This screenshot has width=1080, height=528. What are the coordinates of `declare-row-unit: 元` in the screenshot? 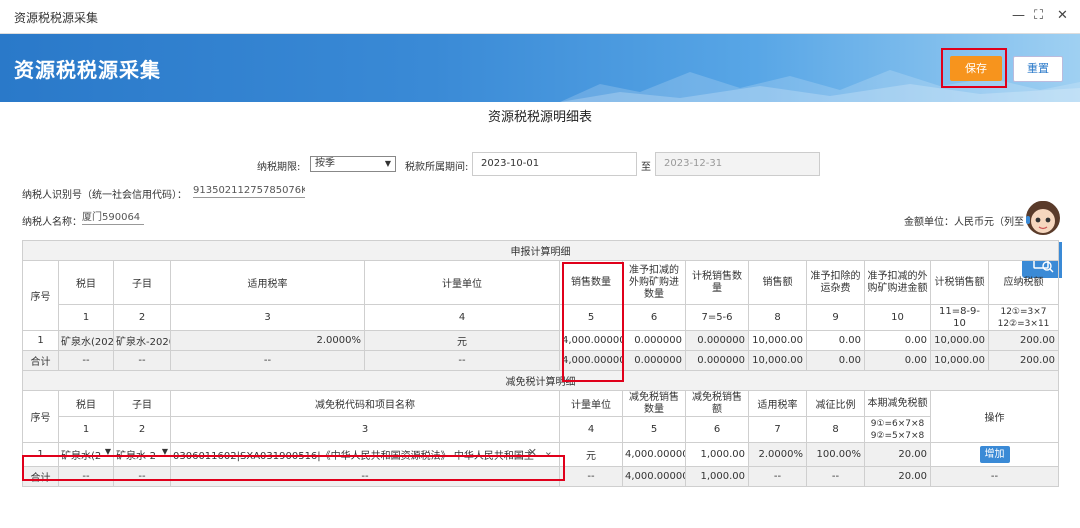 It's located at (462, 340).